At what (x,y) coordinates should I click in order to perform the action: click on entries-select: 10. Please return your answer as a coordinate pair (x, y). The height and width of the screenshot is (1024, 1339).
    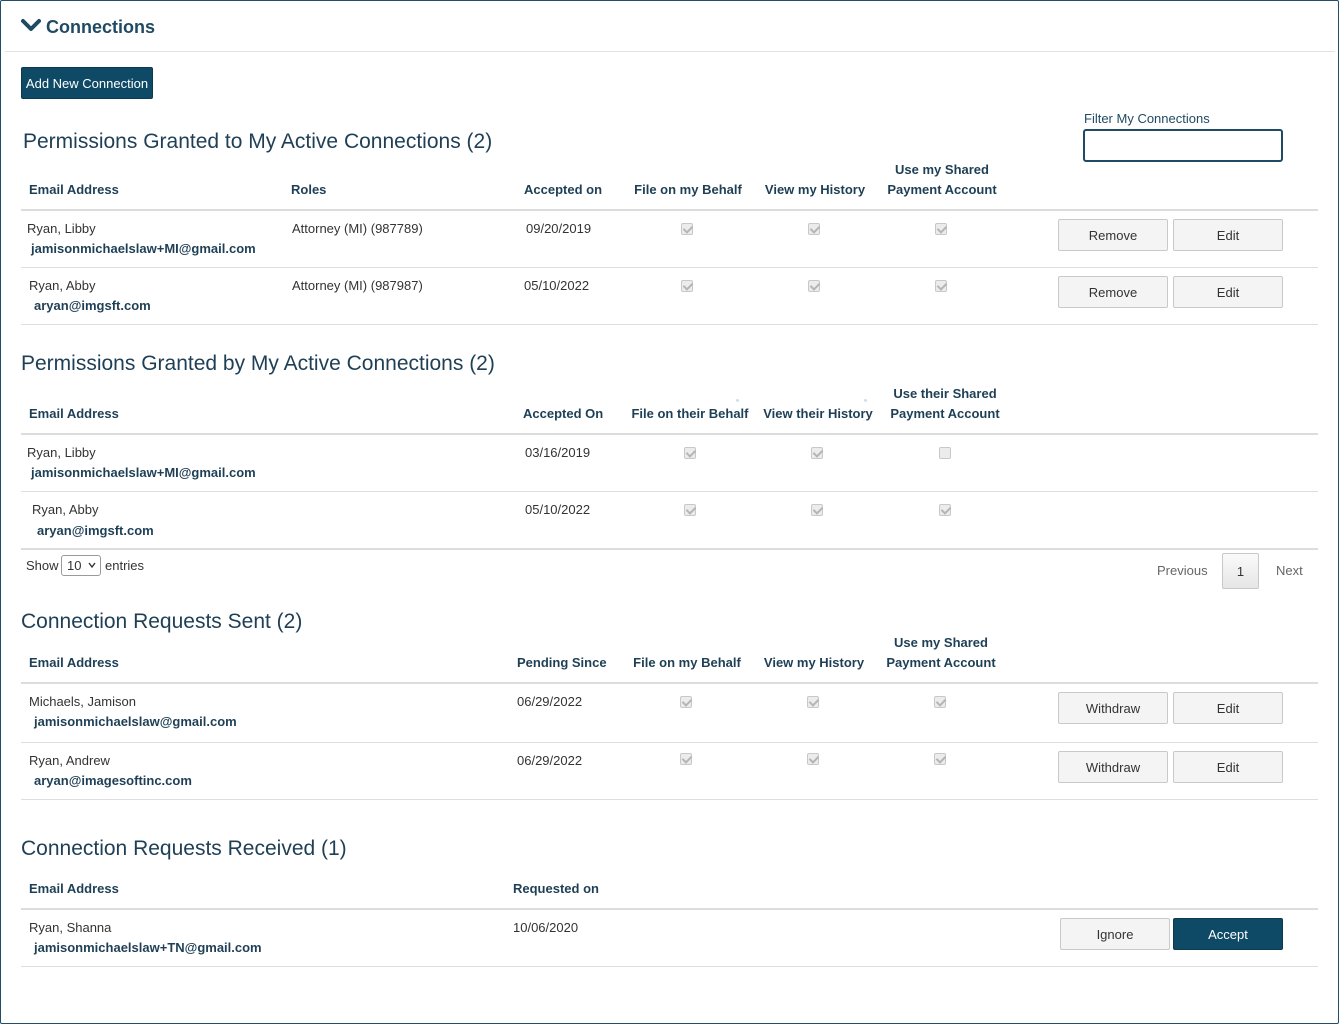
    Looking at the image, I should click on (81, 565).